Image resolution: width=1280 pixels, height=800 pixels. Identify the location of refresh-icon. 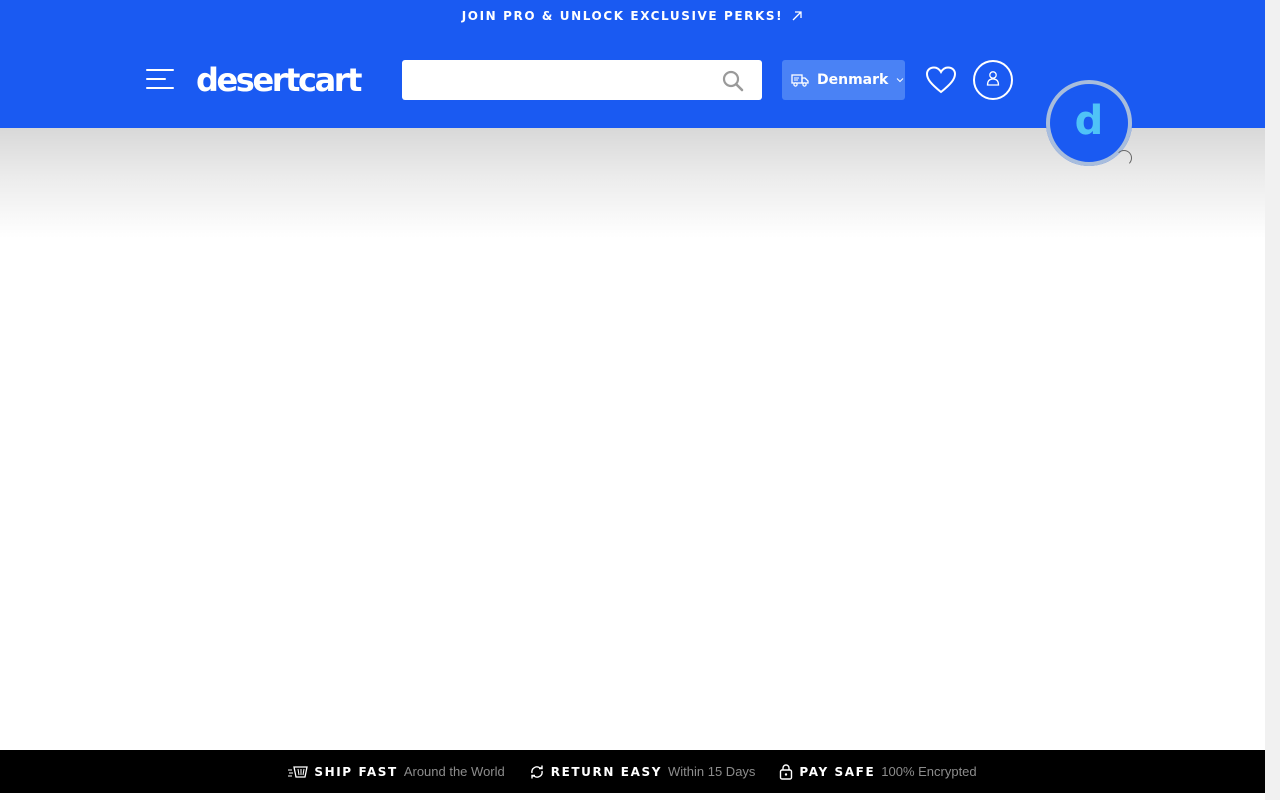
(537, 772).